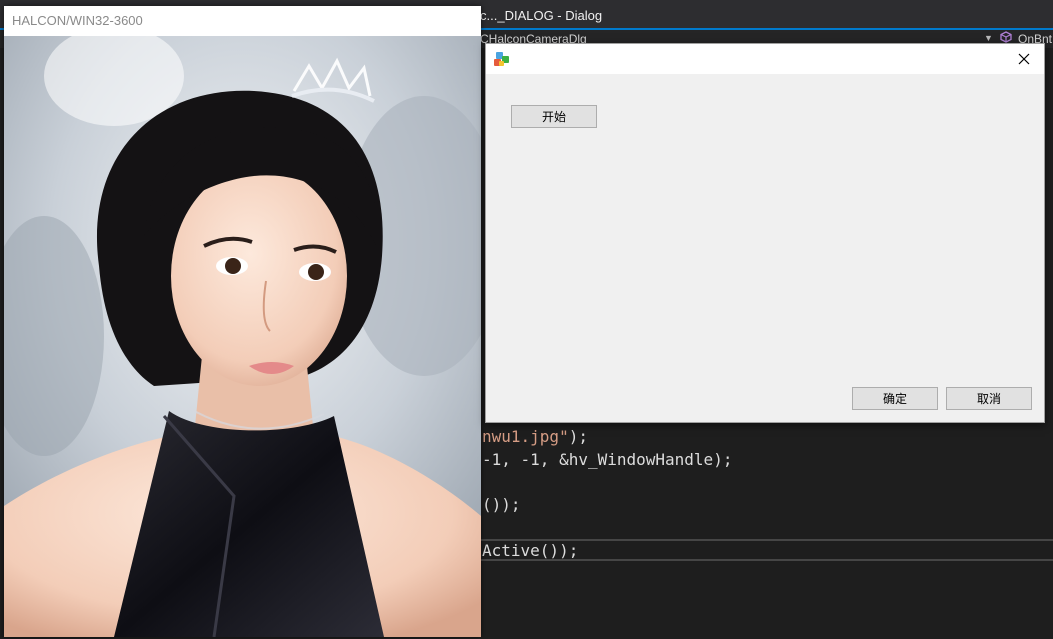  Describe the element at coordinates (242, 21) in the screenshot. I see `halcon-titlebar: HALCON/WIN32-3600` at that location.